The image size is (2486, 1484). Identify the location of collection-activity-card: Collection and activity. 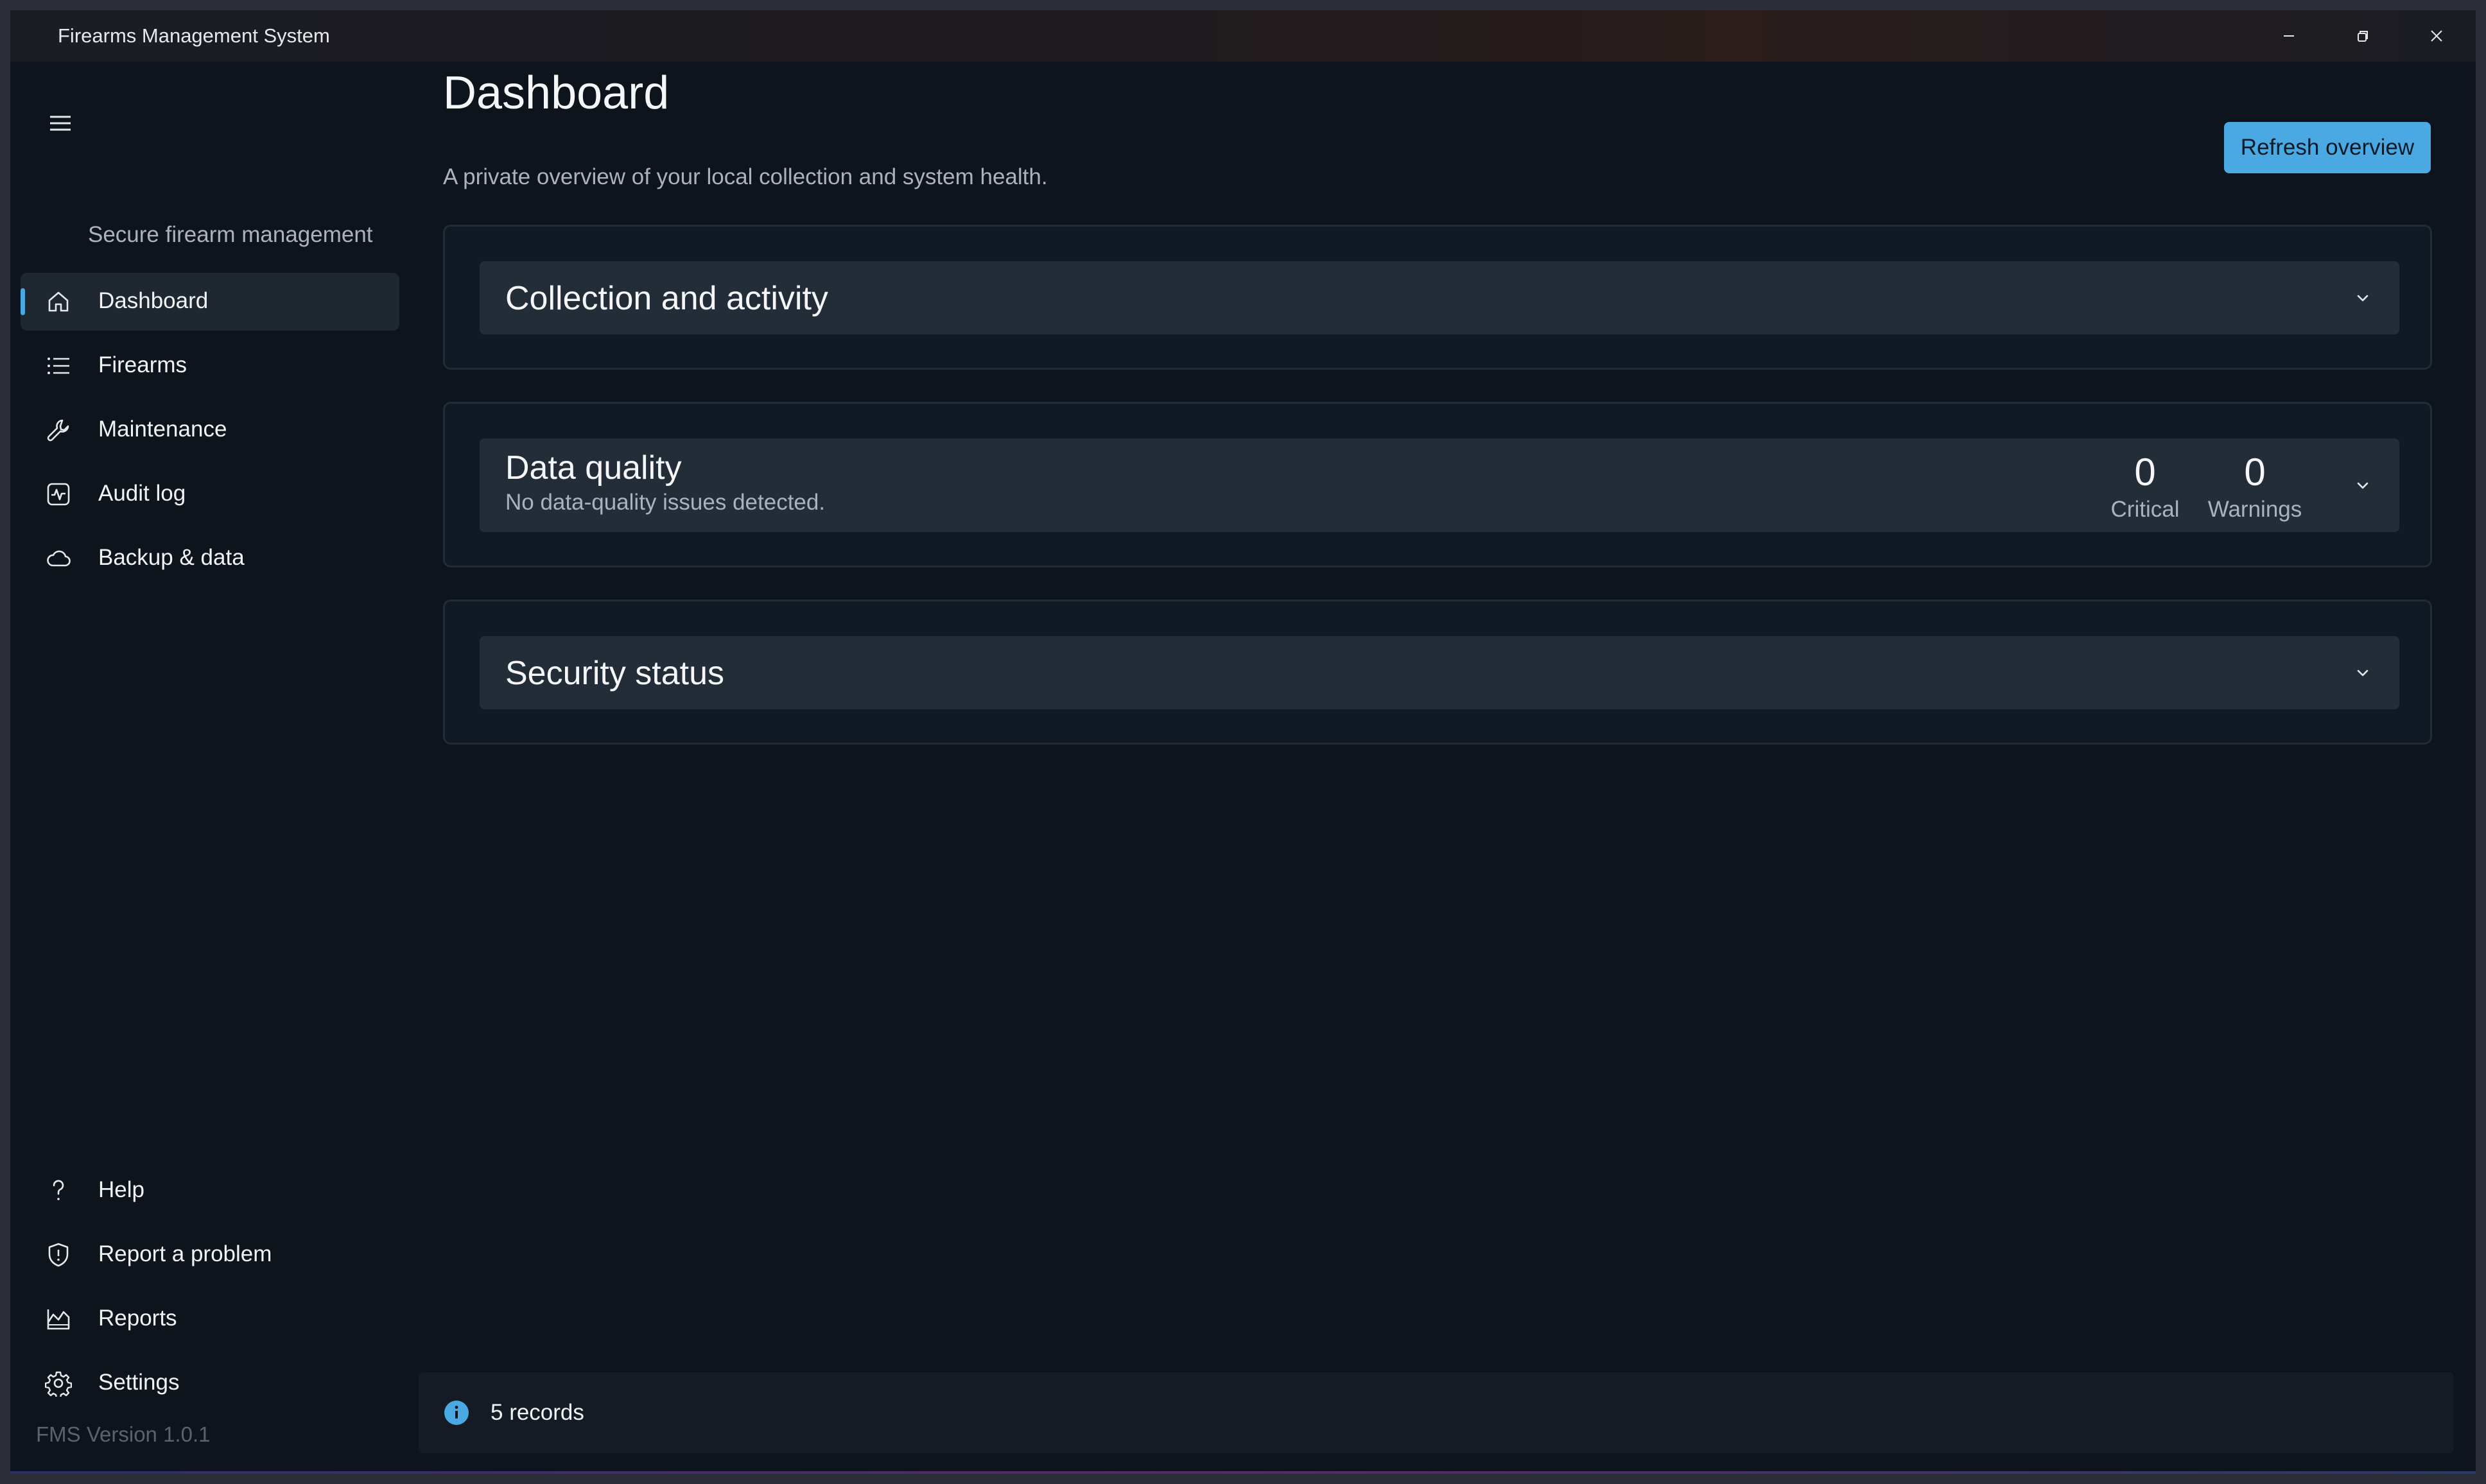
(1437, 297).